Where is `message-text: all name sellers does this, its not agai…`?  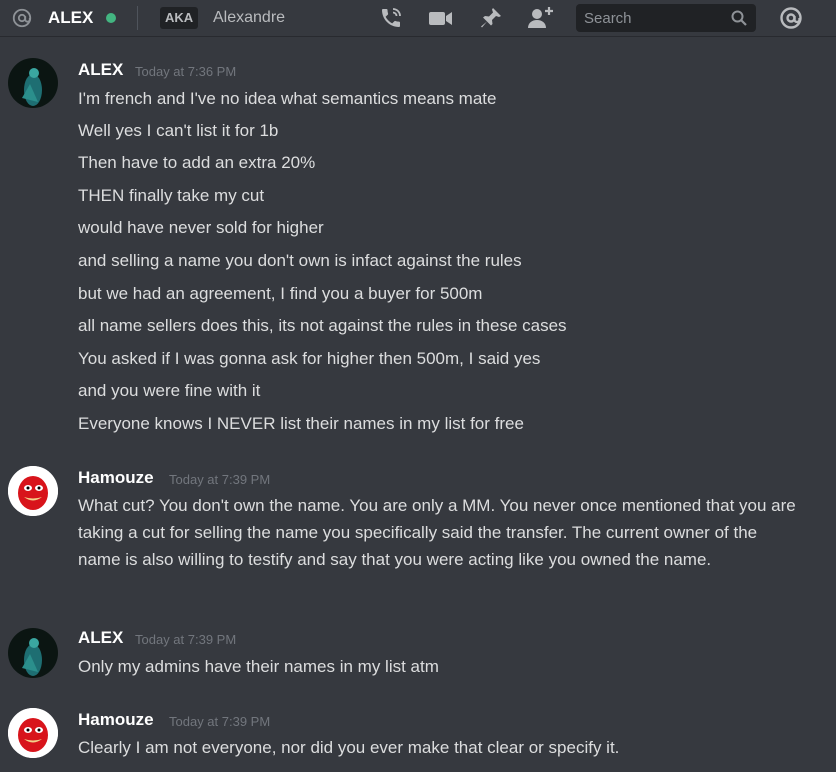
message-text: all name sellers does this, its not agai… is located at coordinates (322, 325).